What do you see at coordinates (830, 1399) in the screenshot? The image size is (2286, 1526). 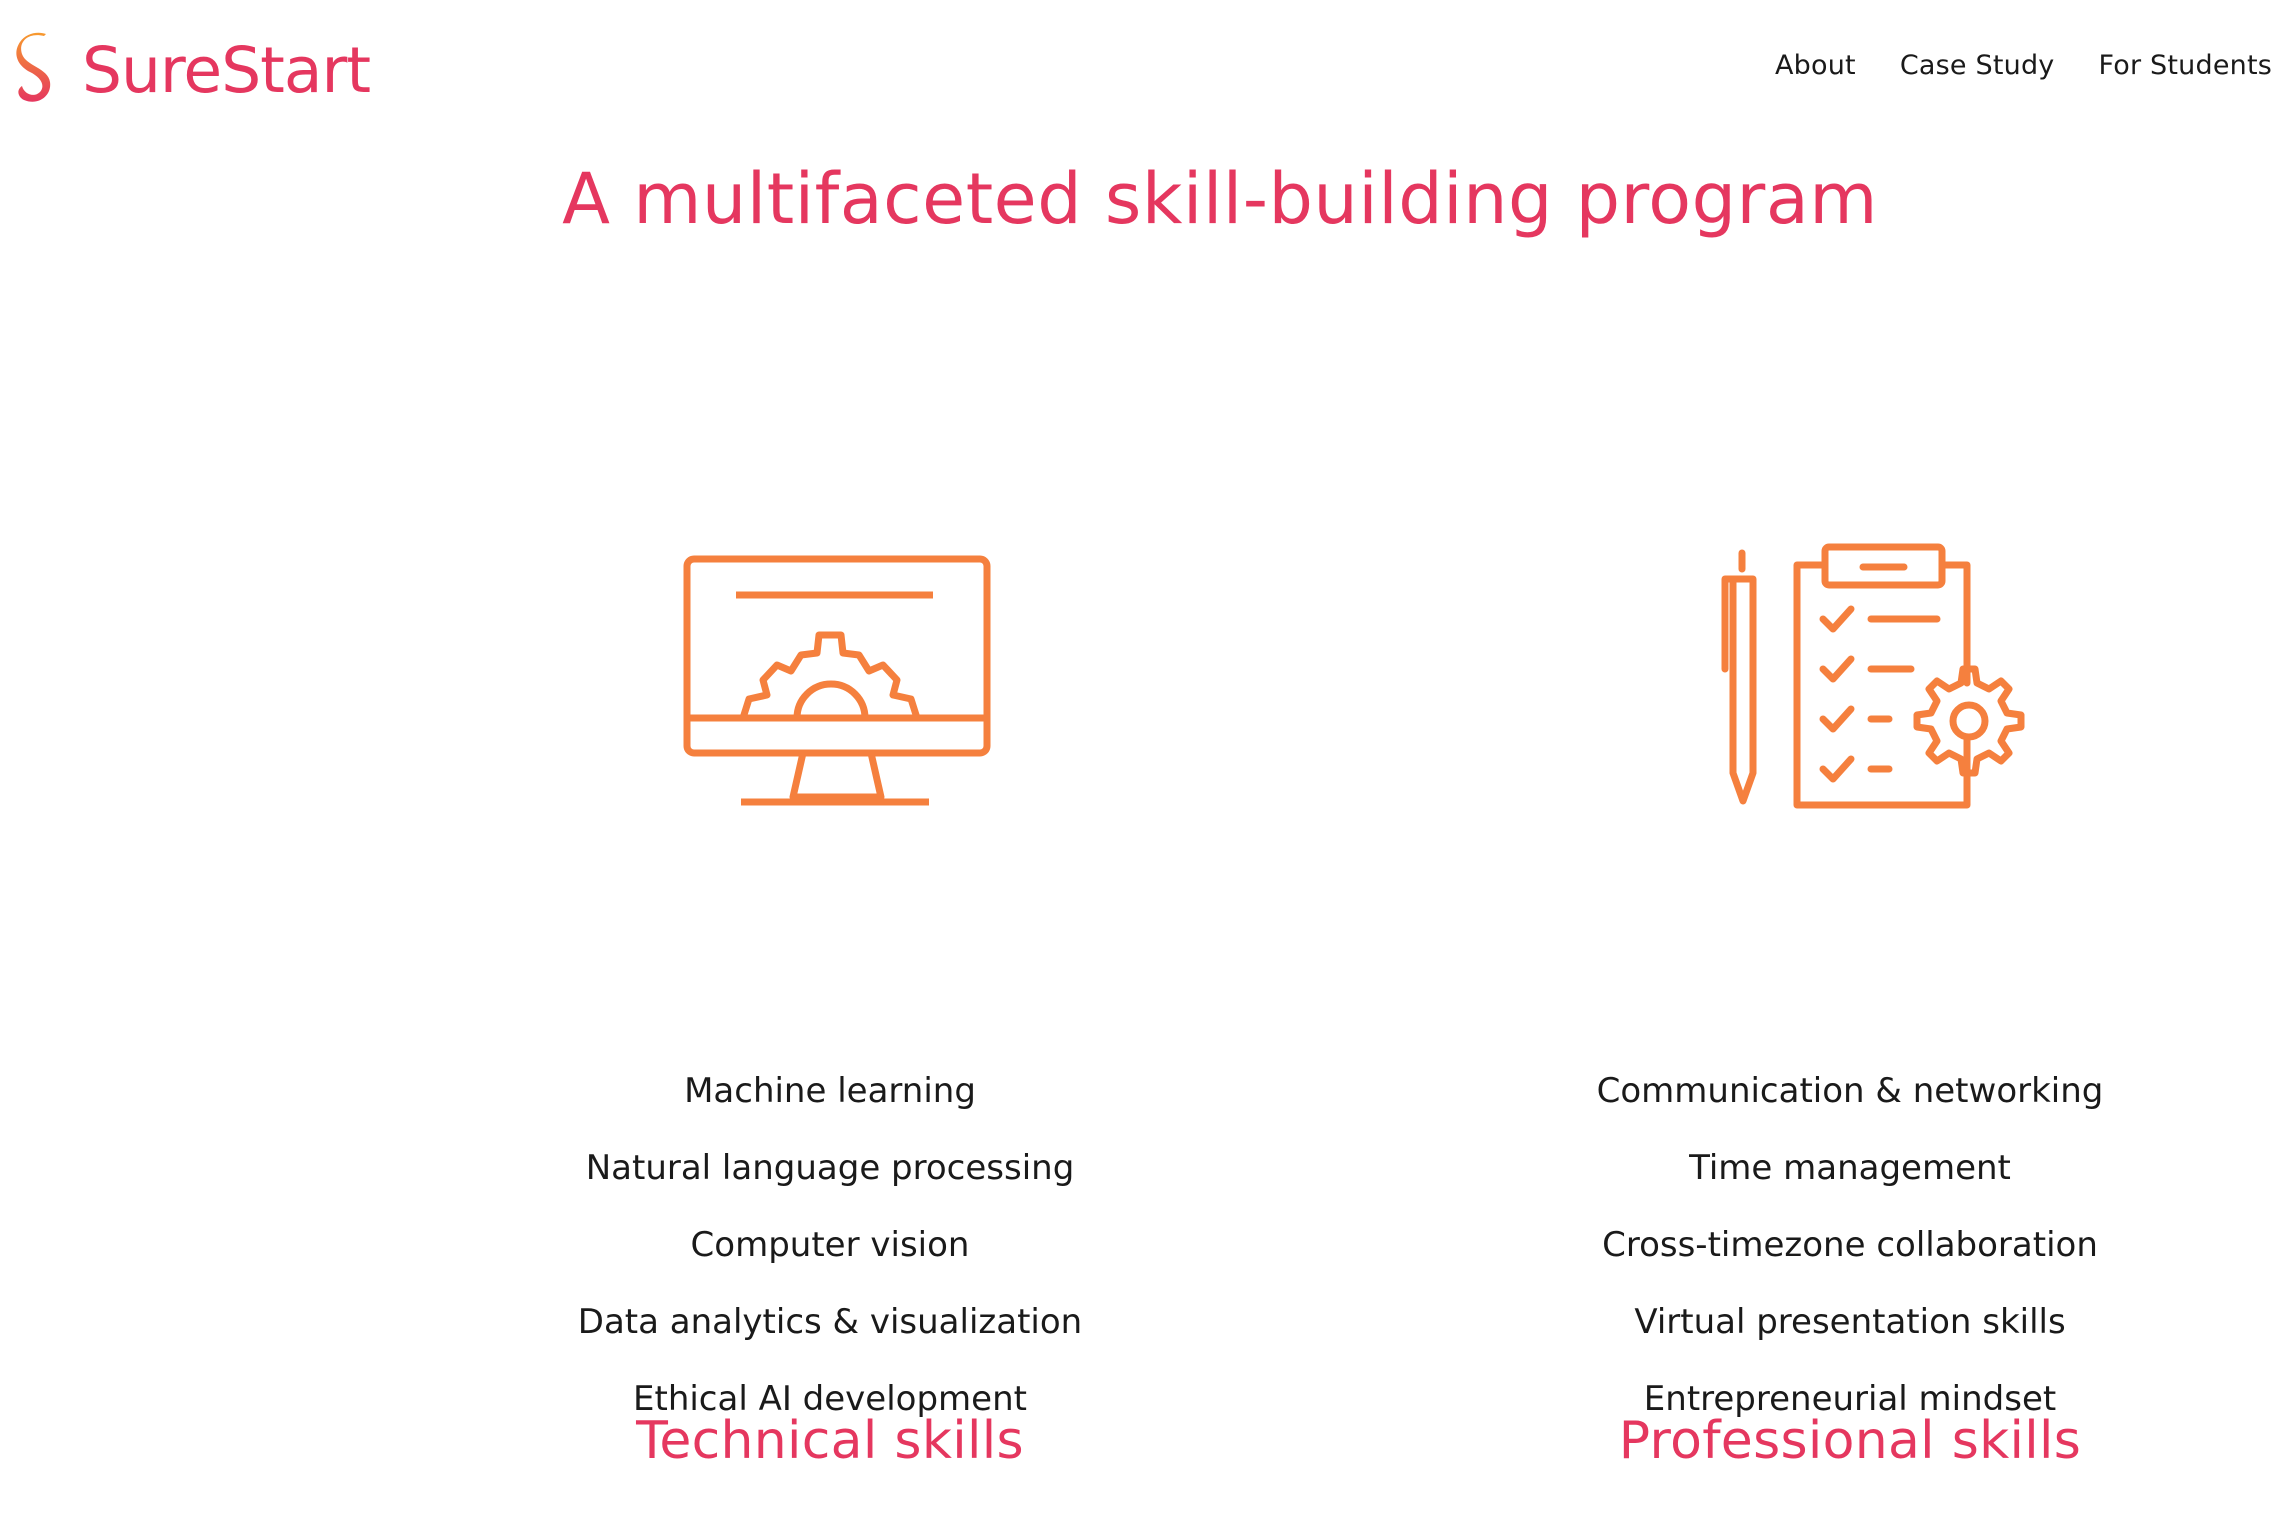 I see `list-item: Ethical AI development` at bounding box center [830, 1399].